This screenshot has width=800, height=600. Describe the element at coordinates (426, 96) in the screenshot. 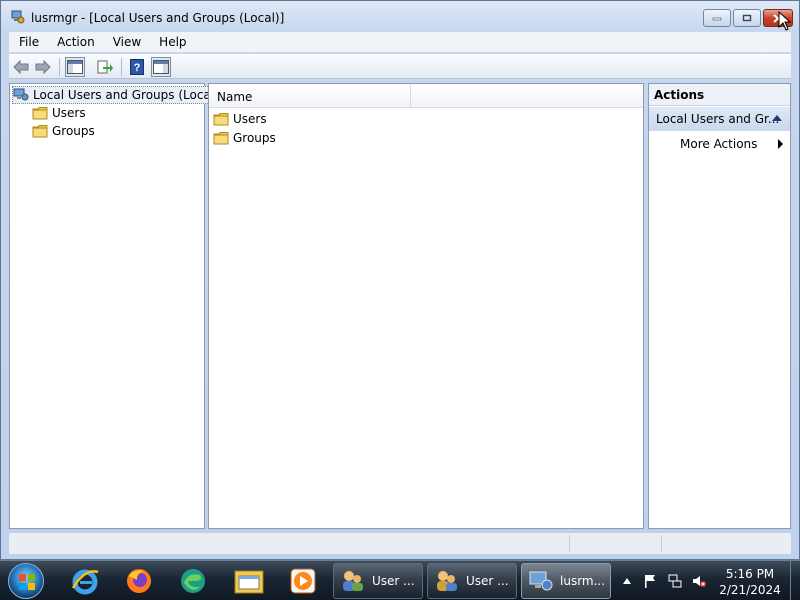

I see `column-header-row: Name` at that location.